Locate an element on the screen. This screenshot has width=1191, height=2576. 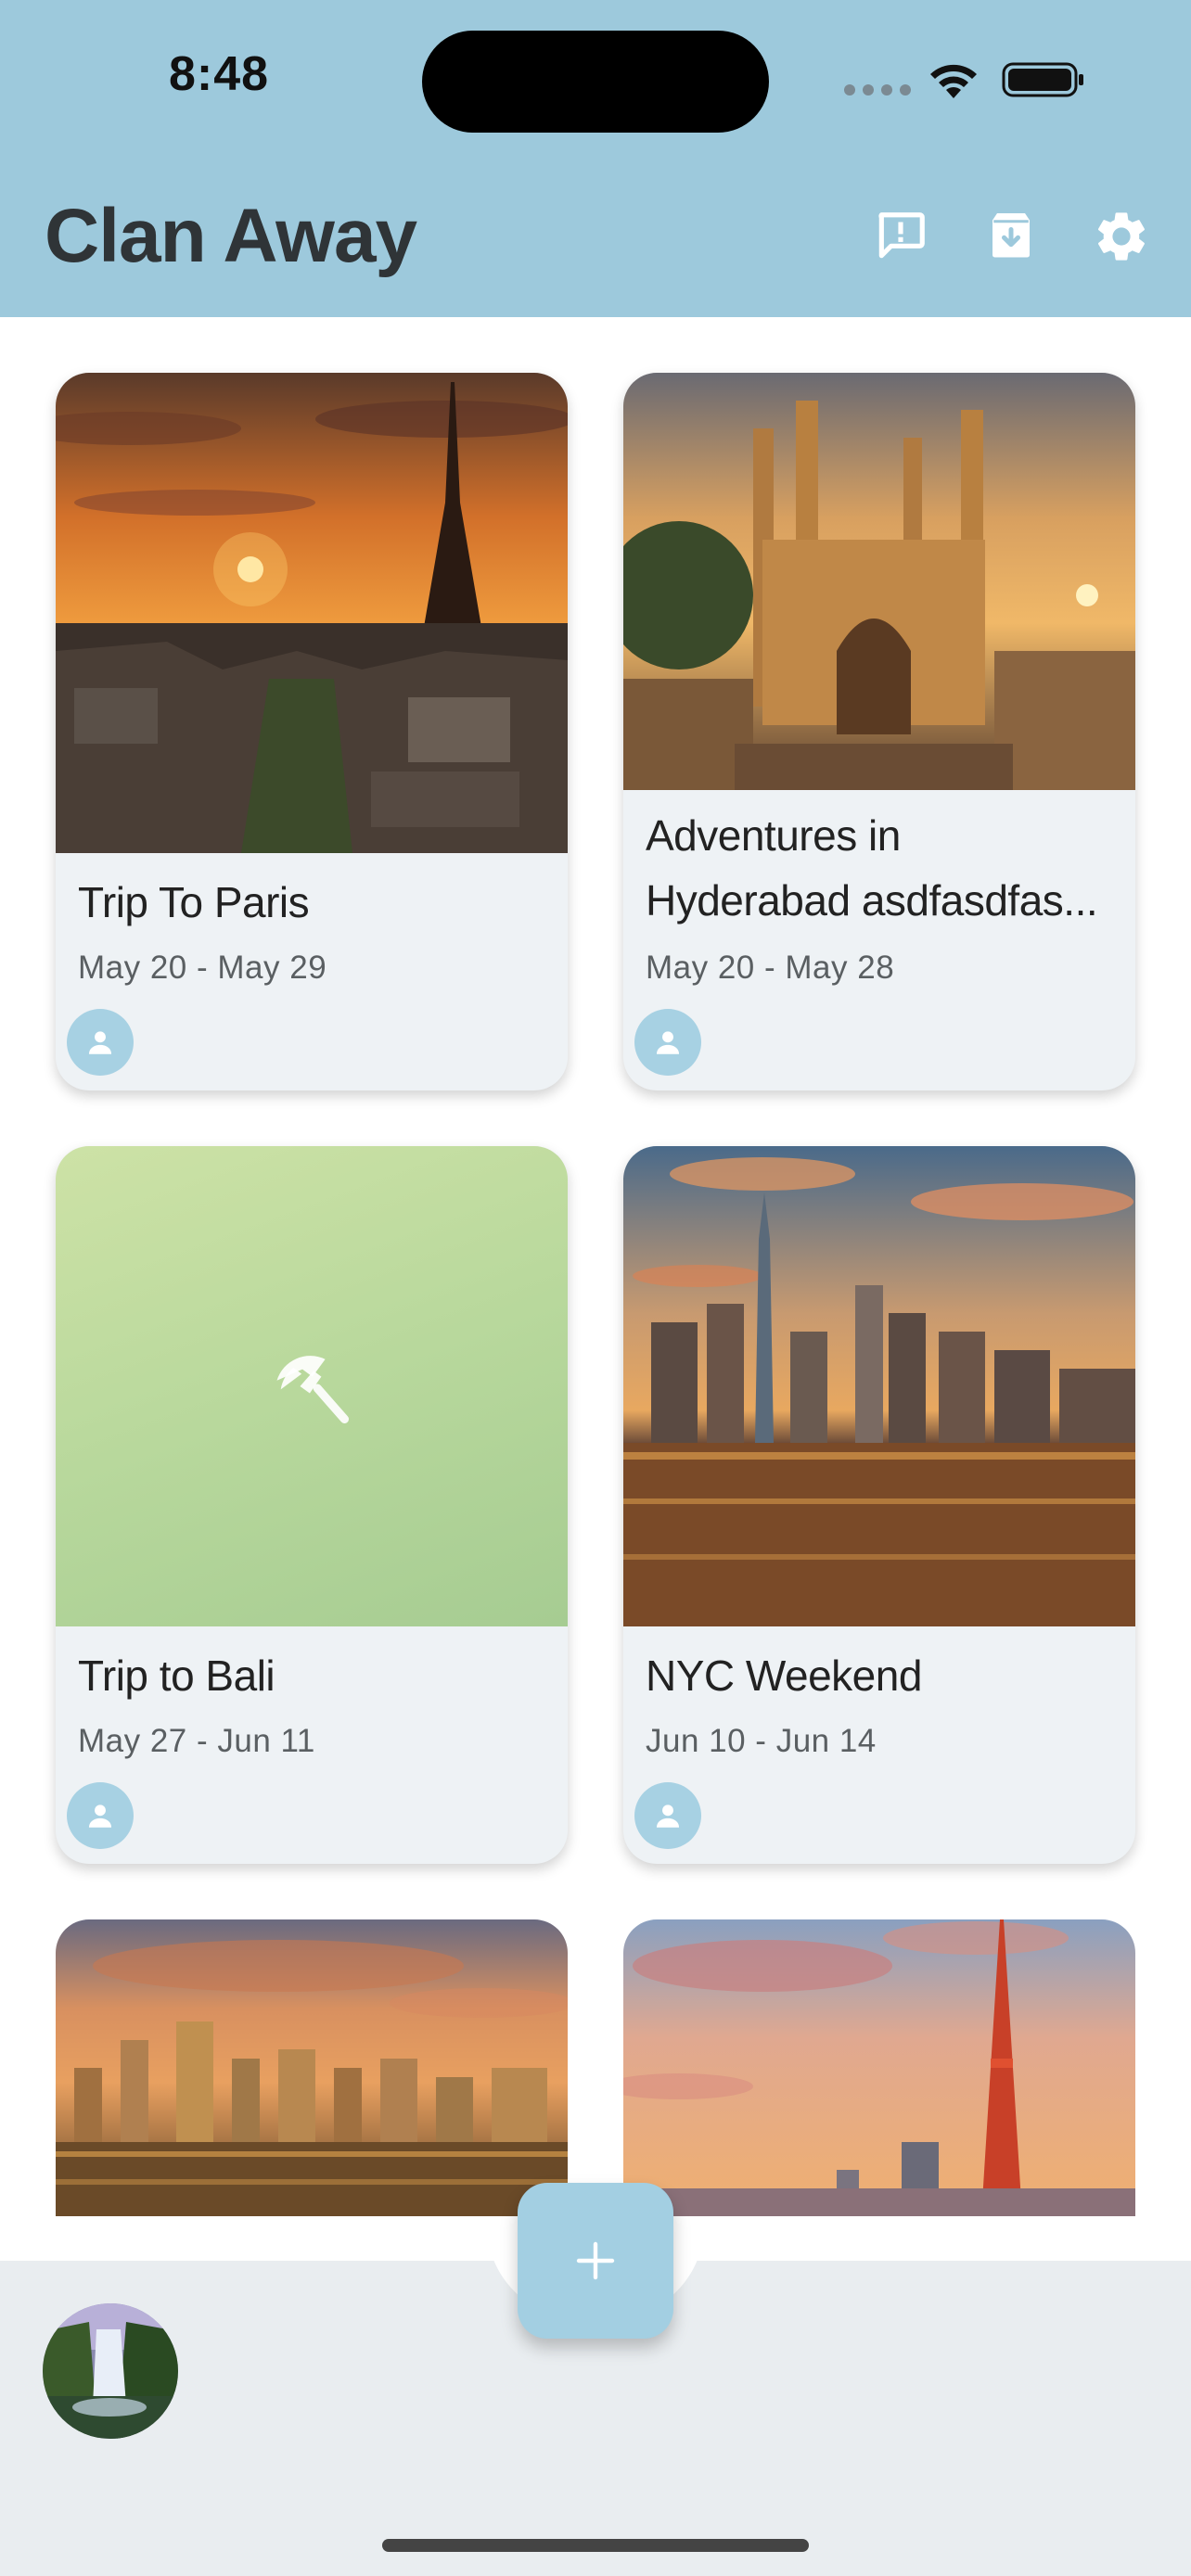
plus-icon is located at coordinates (595, 2260).